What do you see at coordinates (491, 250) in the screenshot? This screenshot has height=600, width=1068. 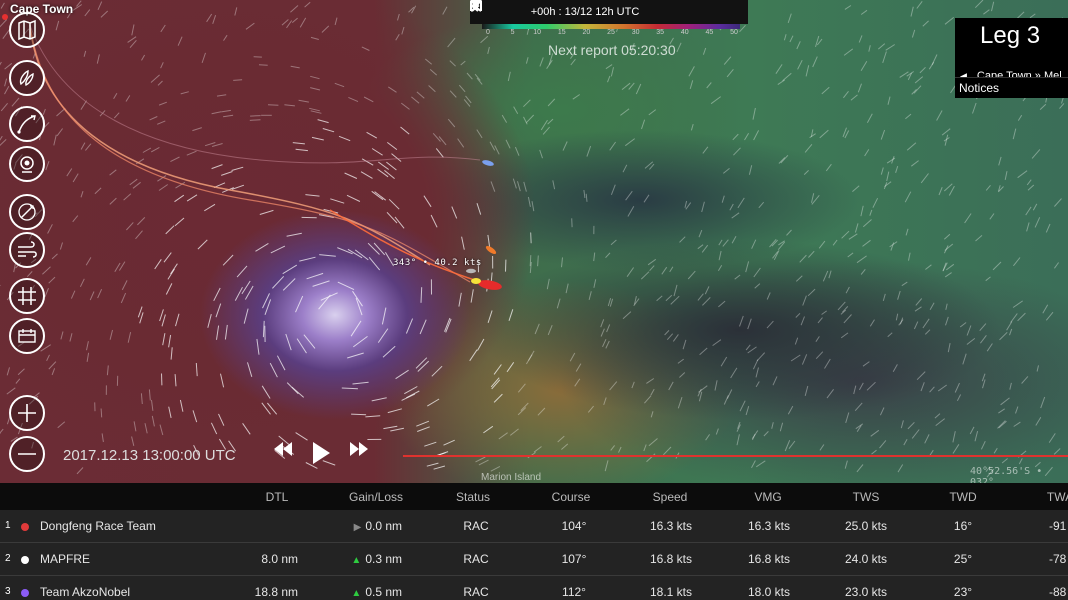 I see `boat-orange` at bounding box center [491, 250].